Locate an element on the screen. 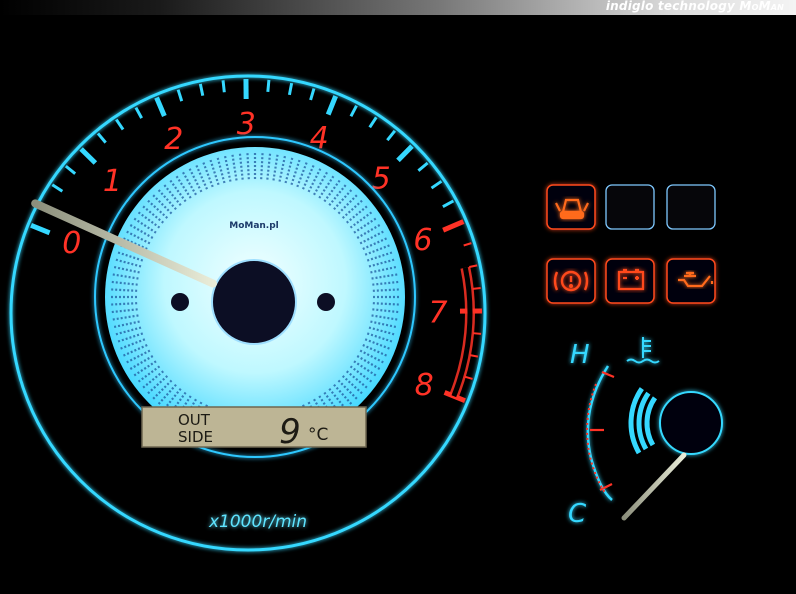 The width and height of the screenshot is (796, 594). temp-needle is located at coordinates (654, 486).